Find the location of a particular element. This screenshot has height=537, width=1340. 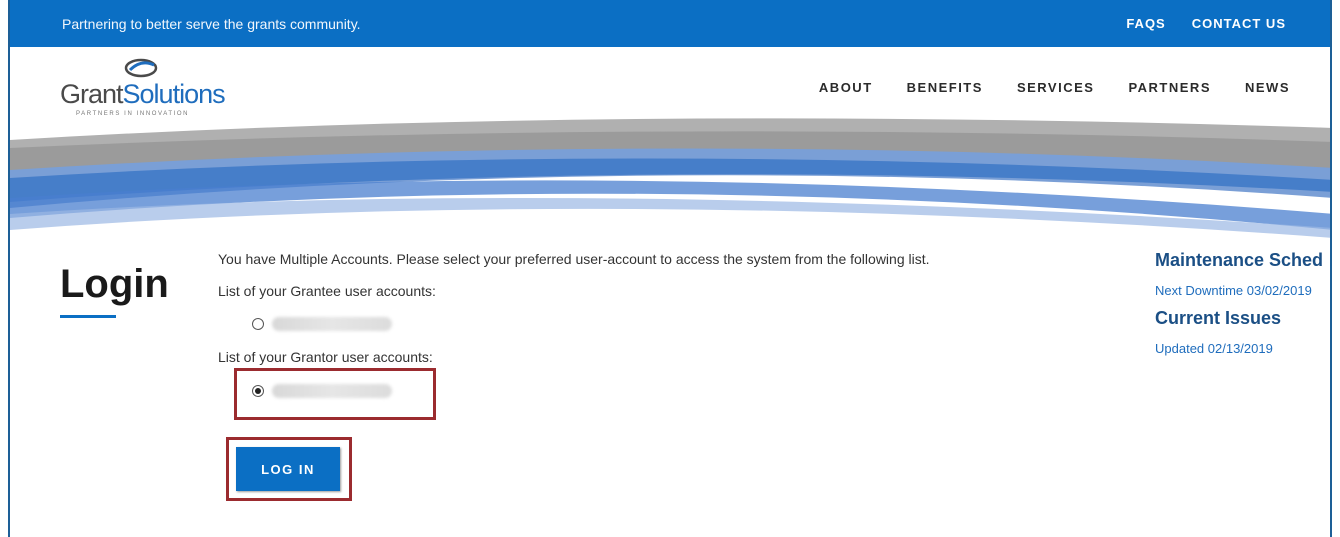

nav-item-benefits: BENEFITS is located at coordinates (945, 87).